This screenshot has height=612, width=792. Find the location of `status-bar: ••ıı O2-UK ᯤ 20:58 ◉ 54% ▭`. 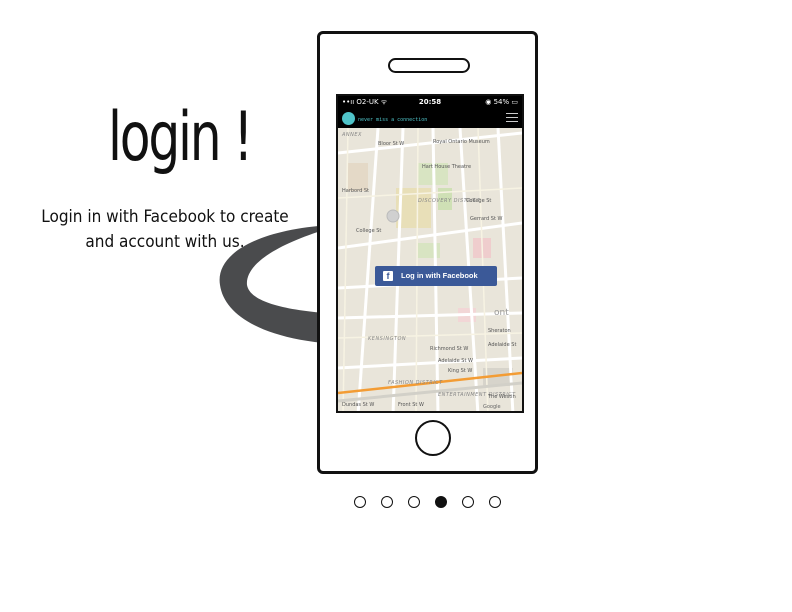

status-bar: ••ıı O2-UK ᯤ 20:58 ◉ 54% ▭ is located at coordinates (430, 102).